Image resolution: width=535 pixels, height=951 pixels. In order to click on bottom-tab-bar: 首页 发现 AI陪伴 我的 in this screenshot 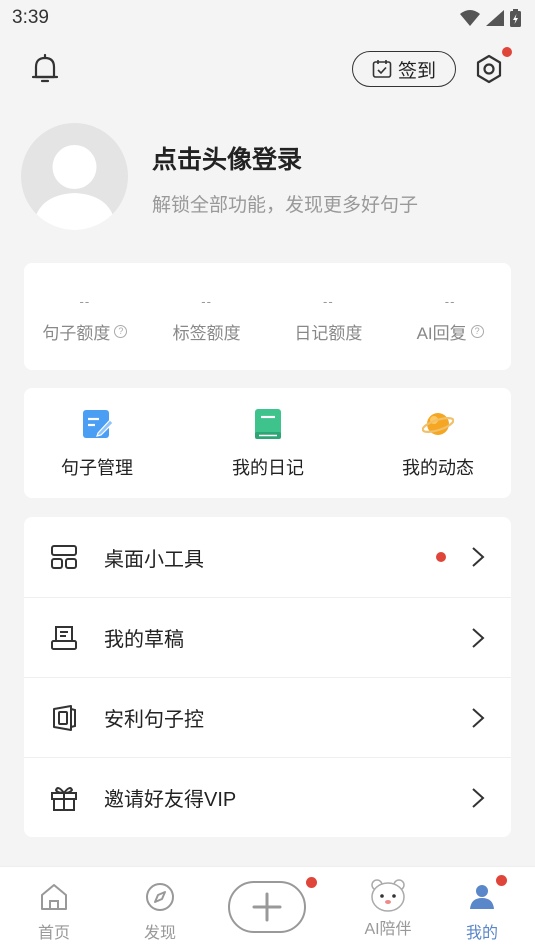, I will do `click(267, 908)`.